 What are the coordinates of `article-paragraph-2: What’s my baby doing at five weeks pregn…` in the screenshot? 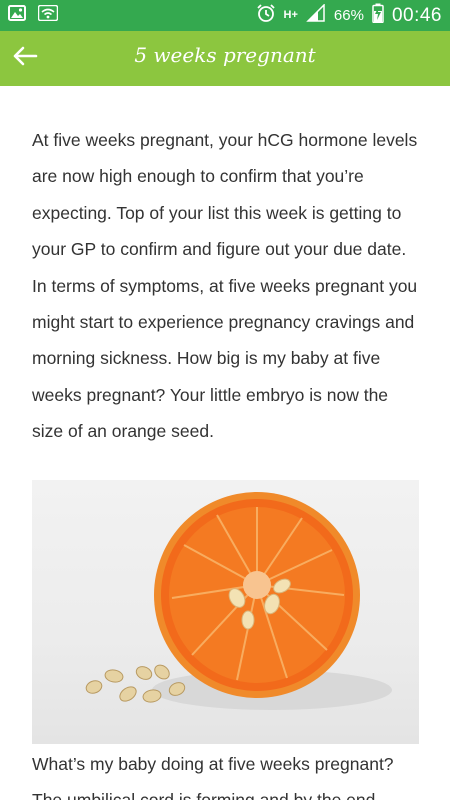 It's located at (229, 773).